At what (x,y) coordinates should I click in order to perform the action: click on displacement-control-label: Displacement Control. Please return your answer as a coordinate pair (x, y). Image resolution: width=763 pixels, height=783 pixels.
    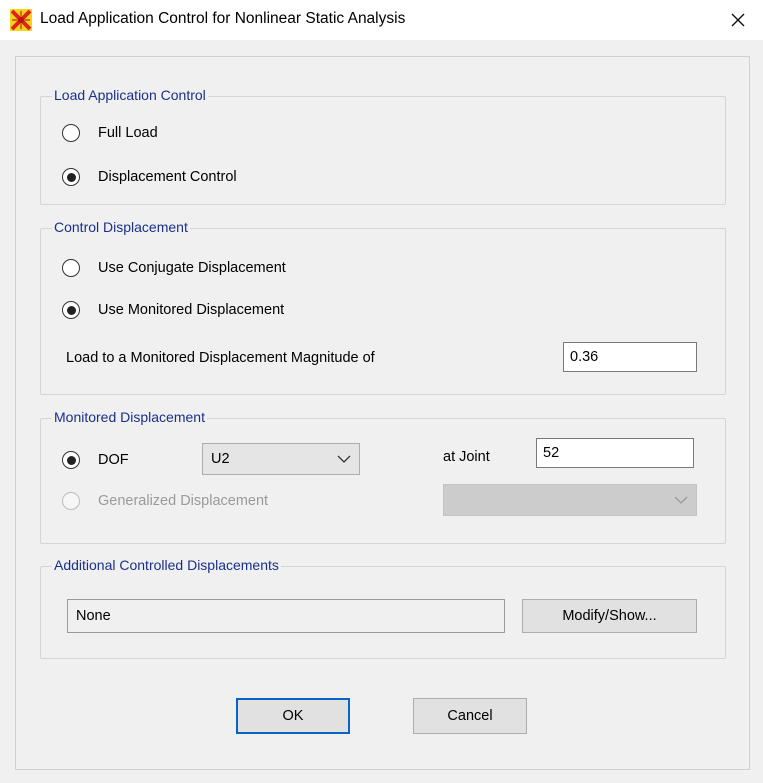
    Looking at the image, I should click on (167, 177).